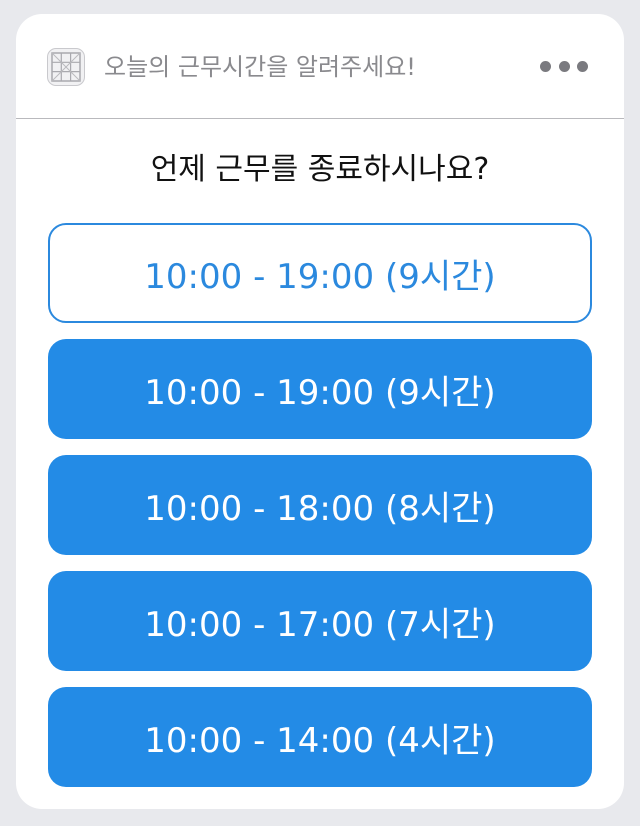  Describe the element at coordinates (320, 273) in the screenshot. I see `option-button-1: 10:00 - 19:00 (9시간)` at that location.